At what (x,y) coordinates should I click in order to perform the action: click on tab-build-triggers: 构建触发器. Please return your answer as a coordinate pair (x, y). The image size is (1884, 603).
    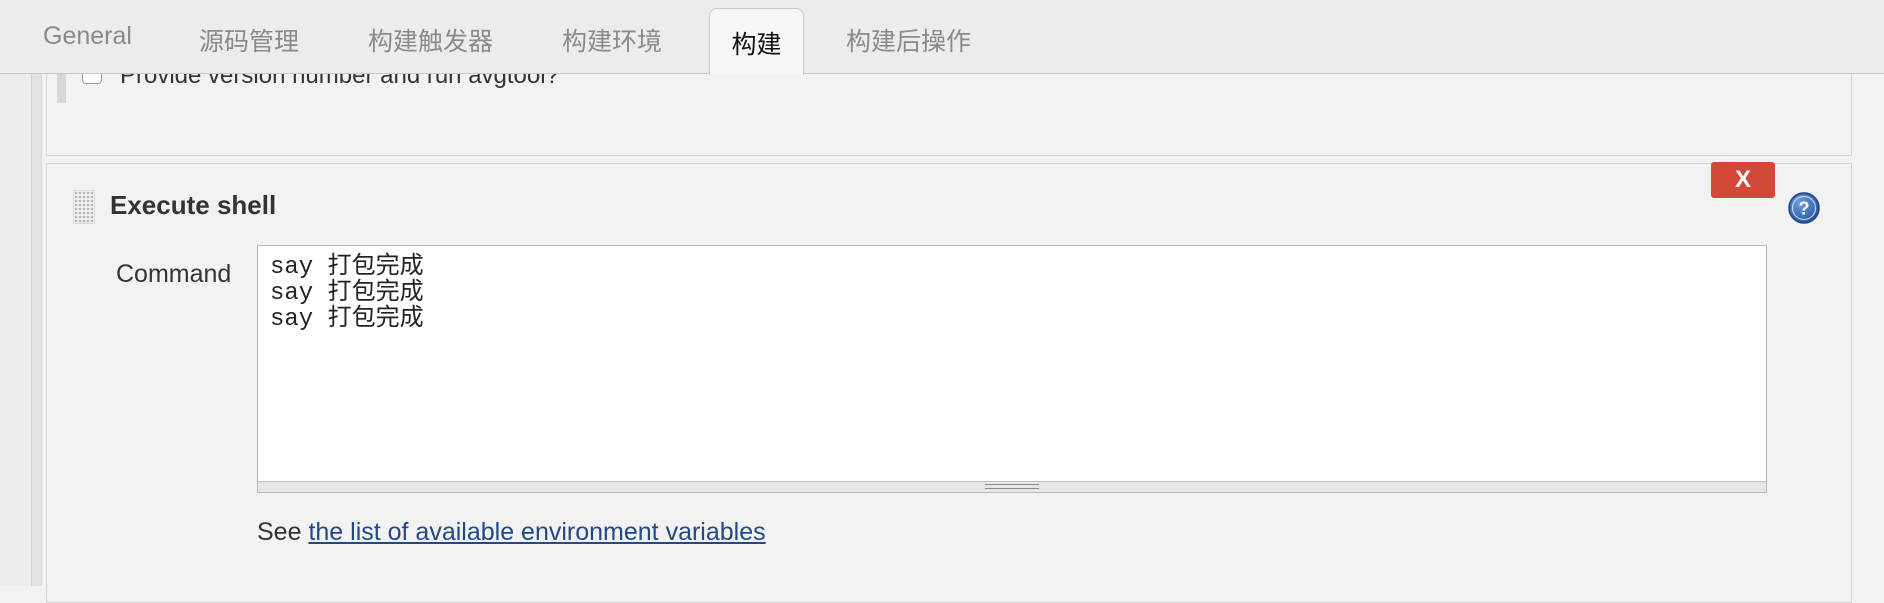
    Looking at the image, I should click on (430, 40).